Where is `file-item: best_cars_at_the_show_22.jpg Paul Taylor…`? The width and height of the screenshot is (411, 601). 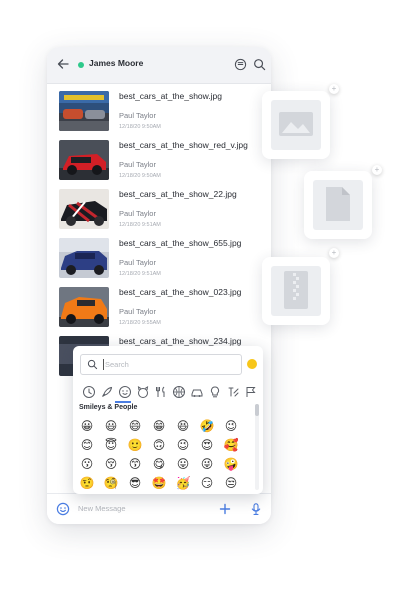 file-item: best_cars_at_the_show_22.jpg Paul Taylor… is located at coordinates (159, 205).